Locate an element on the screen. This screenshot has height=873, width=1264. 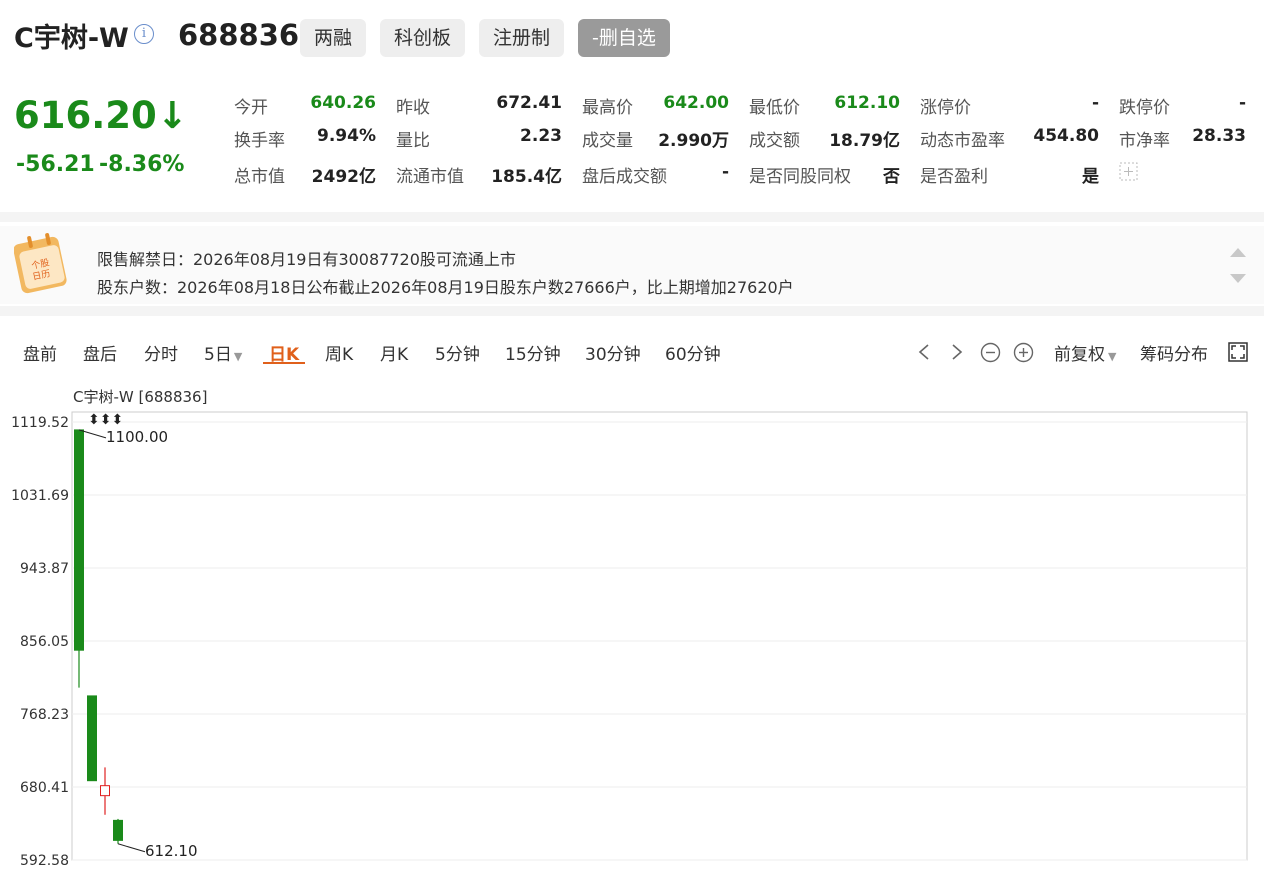
amount-value: 18.79亿 is located at coordinates (864, 141).